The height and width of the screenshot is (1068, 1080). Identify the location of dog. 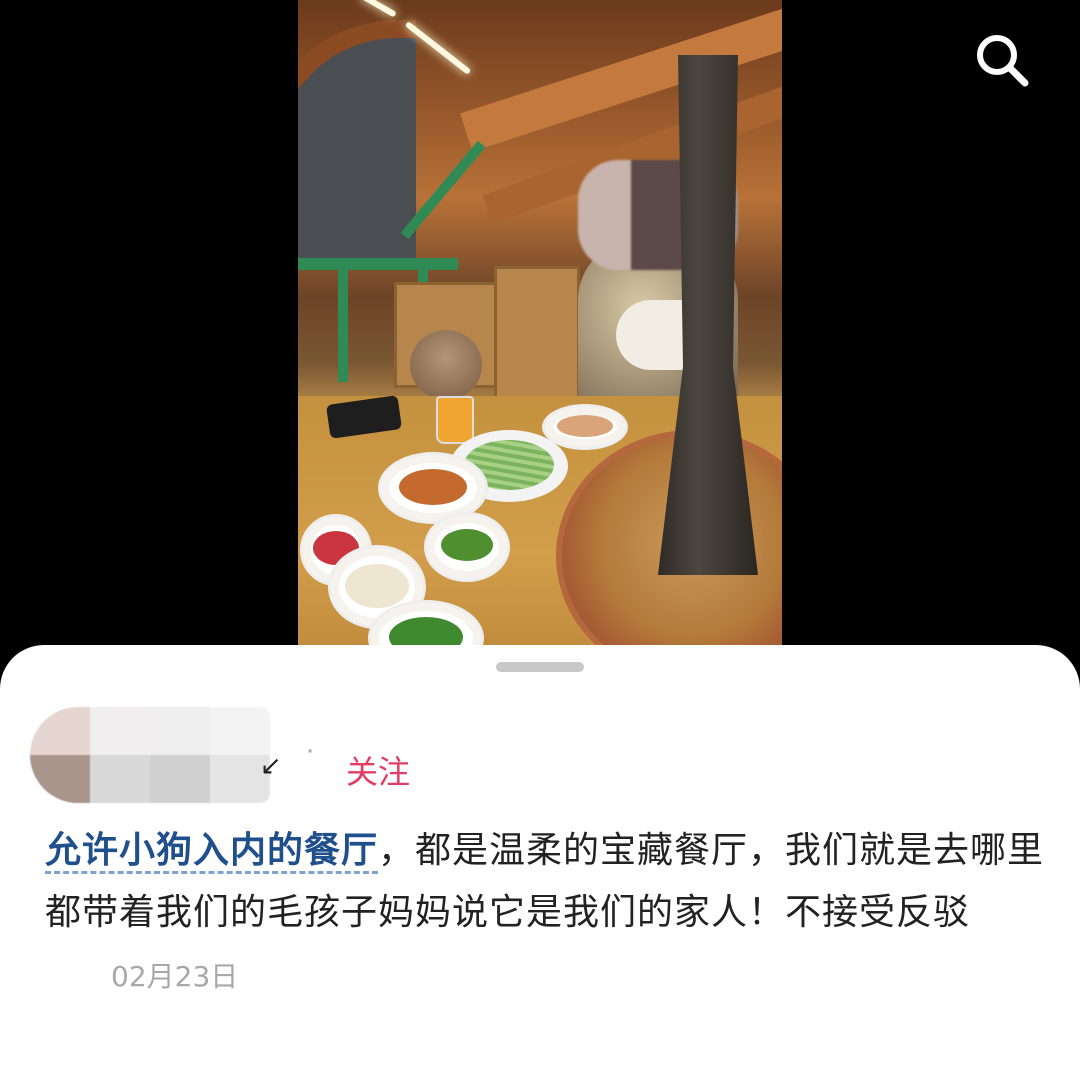
(446, 365).